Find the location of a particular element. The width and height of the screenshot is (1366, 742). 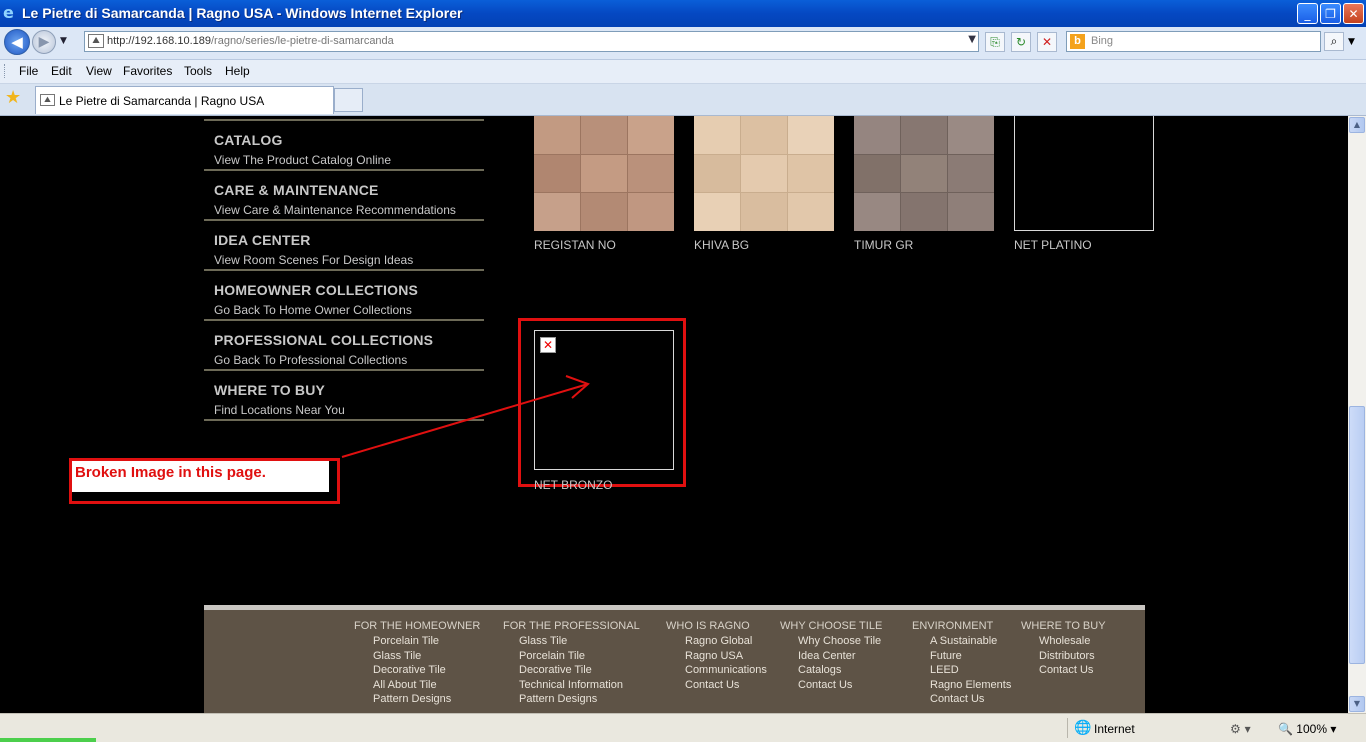

broken-image-placeholder: ✕ is located at coordinates (604, 400).